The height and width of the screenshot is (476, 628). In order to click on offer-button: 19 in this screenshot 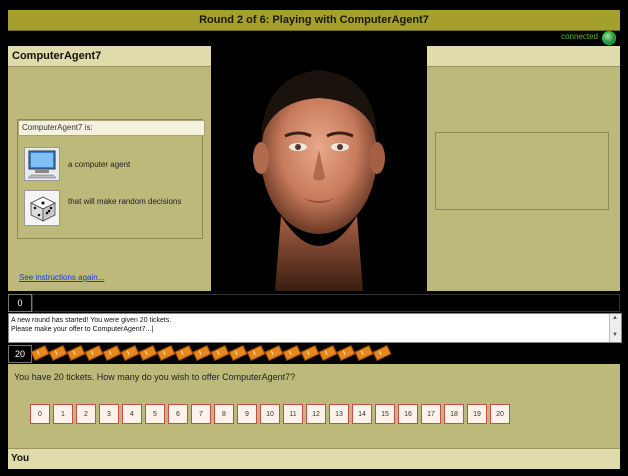, I will do `click(477, 414)`.